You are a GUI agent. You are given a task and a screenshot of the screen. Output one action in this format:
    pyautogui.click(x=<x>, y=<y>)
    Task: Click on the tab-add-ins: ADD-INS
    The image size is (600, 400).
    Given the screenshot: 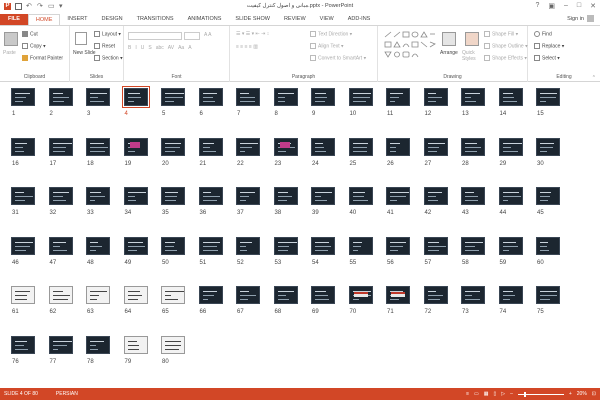 What is the action you would take?
    pyautogui.click(x=359, y=19)
    